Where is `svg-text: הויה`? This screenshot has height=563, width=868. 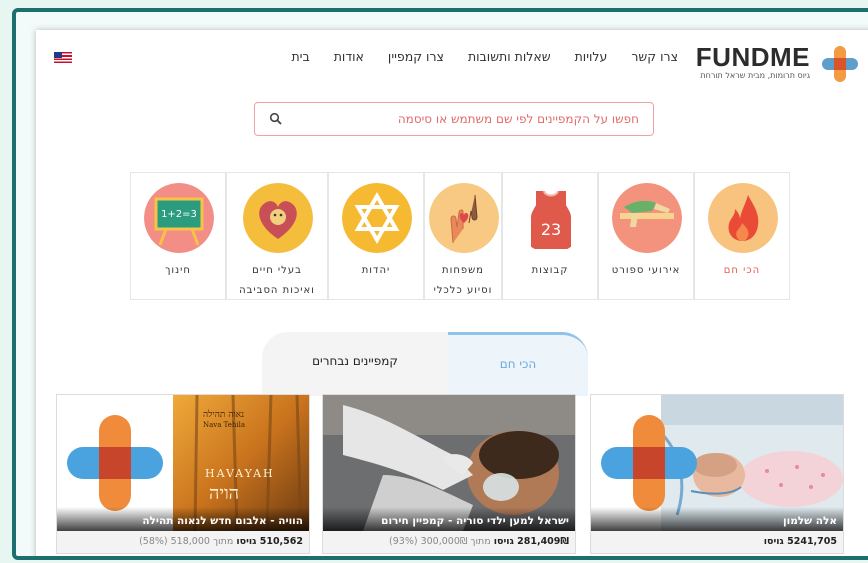
svg-text: הויה is located at coordinates (224, 493).